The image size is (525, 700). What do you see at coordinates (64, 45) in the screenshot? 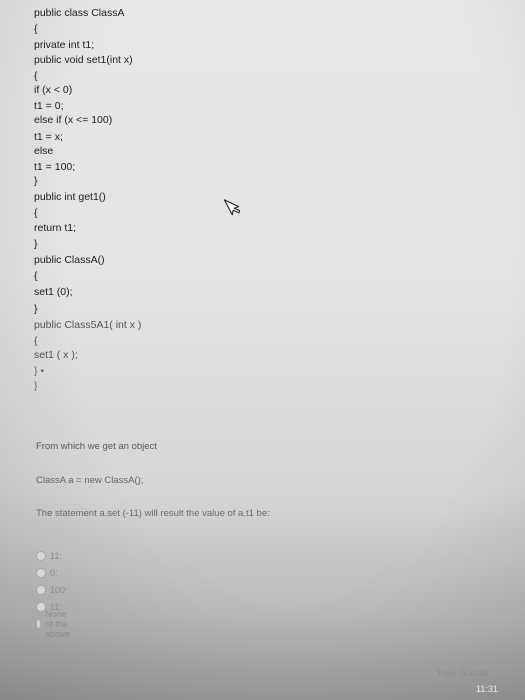
I see `code-line: private int t1;` at bounding box center [64, 45].